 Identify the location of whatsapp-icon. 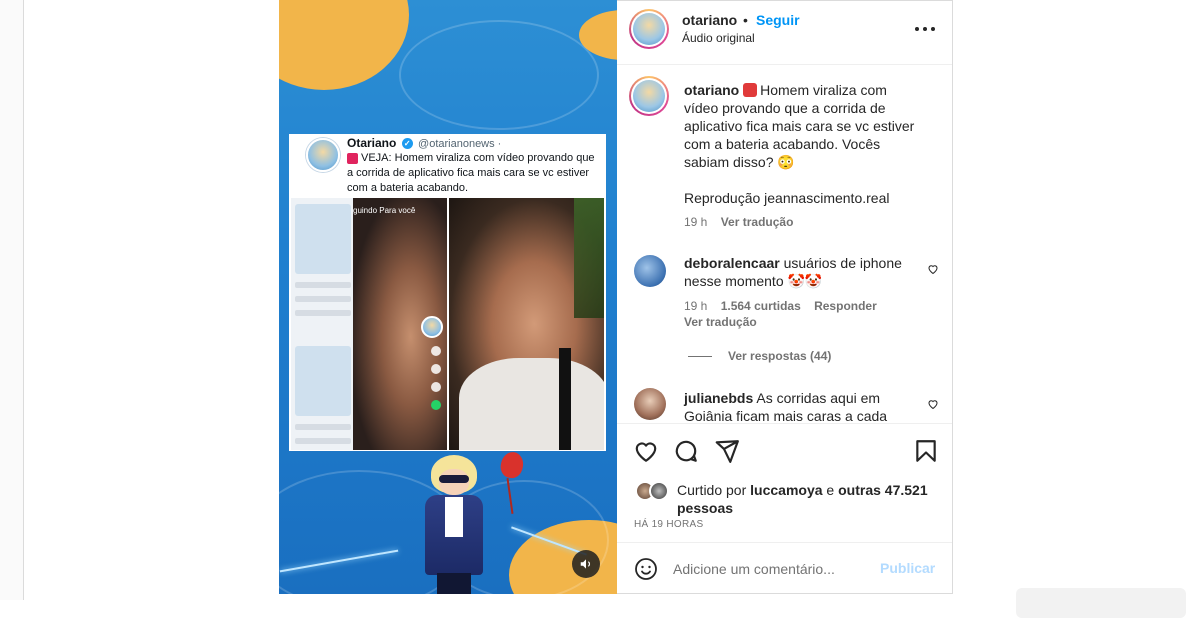
(436, 405).